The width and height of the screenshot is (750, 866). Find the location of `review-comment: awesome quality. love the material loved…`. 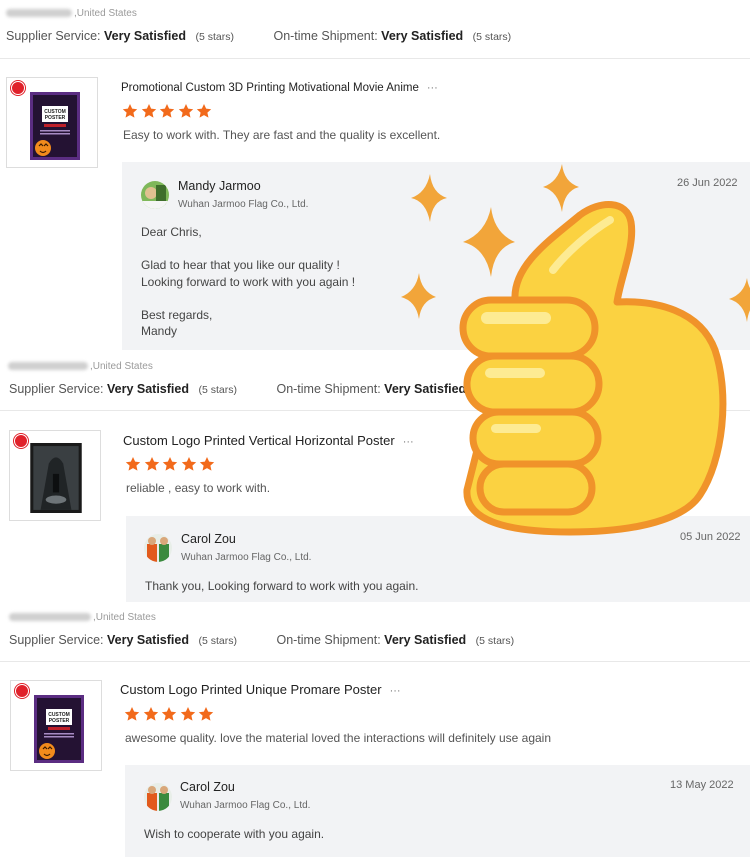

review-comment: awesome quality. love the material loved… is located at coordinates (338, 738).